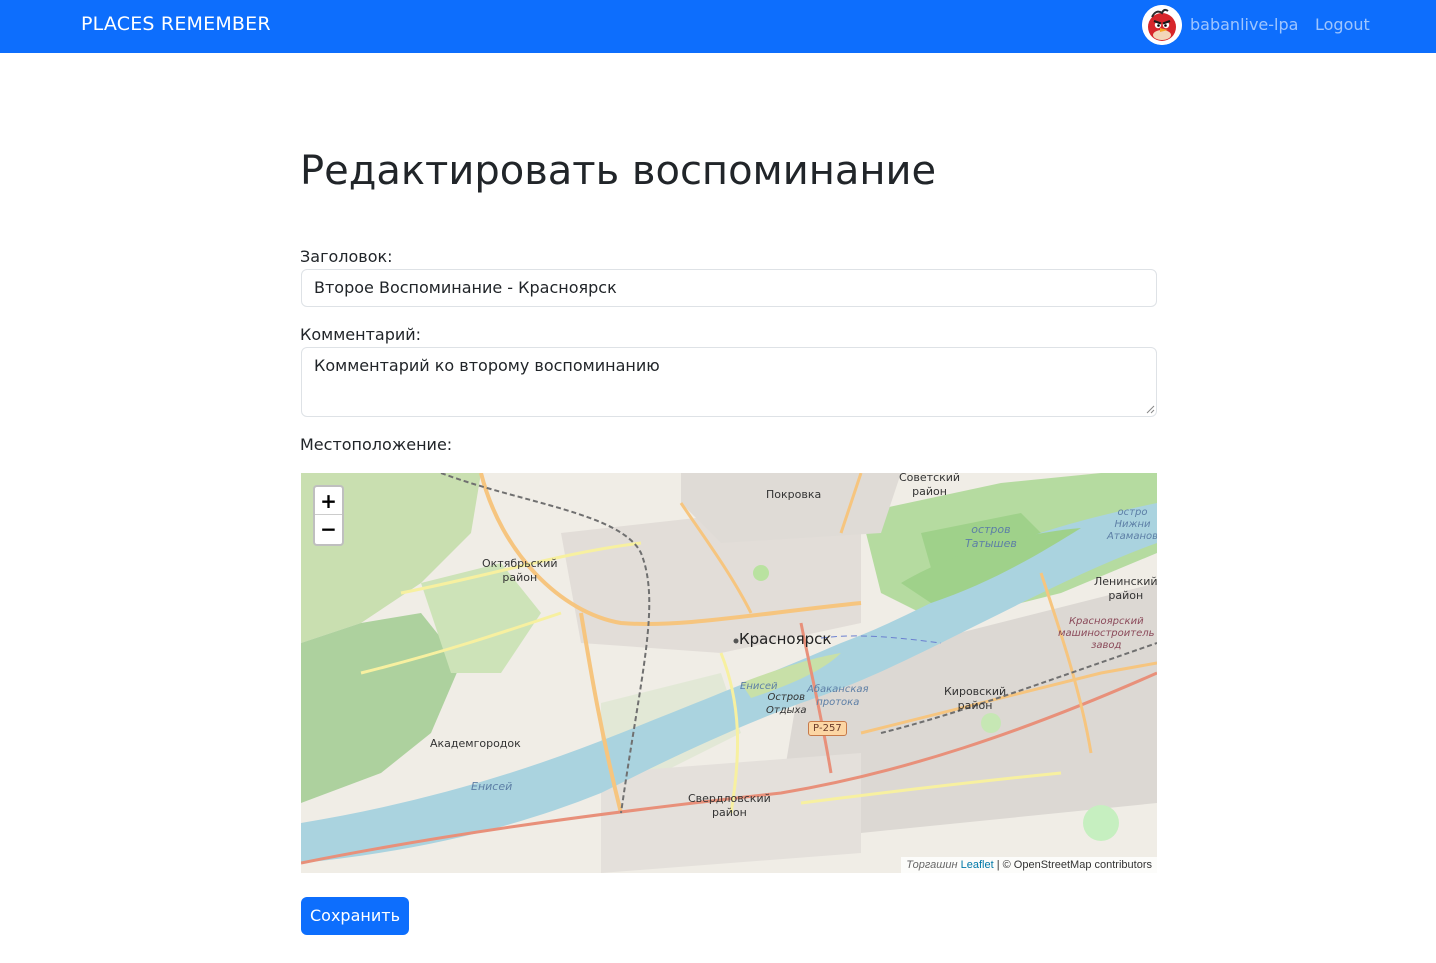 This screenshot has width=1436, height=963. I want to click on map-label-enisei-2: Енисей, so click(492, 786).